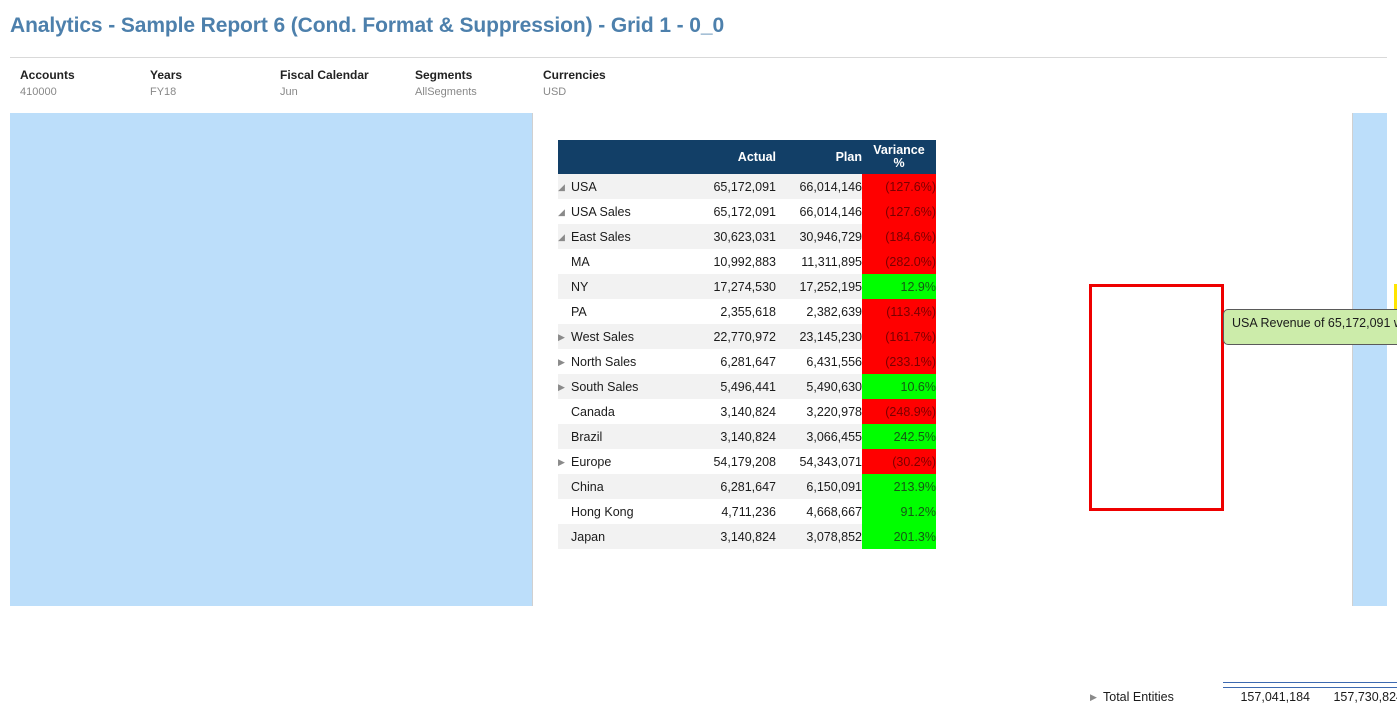  What do you see at coordinates (624, 386) in the screenshot?
I see `row-label-cell: ▶ South Sales` at bounding box center [624, 386].